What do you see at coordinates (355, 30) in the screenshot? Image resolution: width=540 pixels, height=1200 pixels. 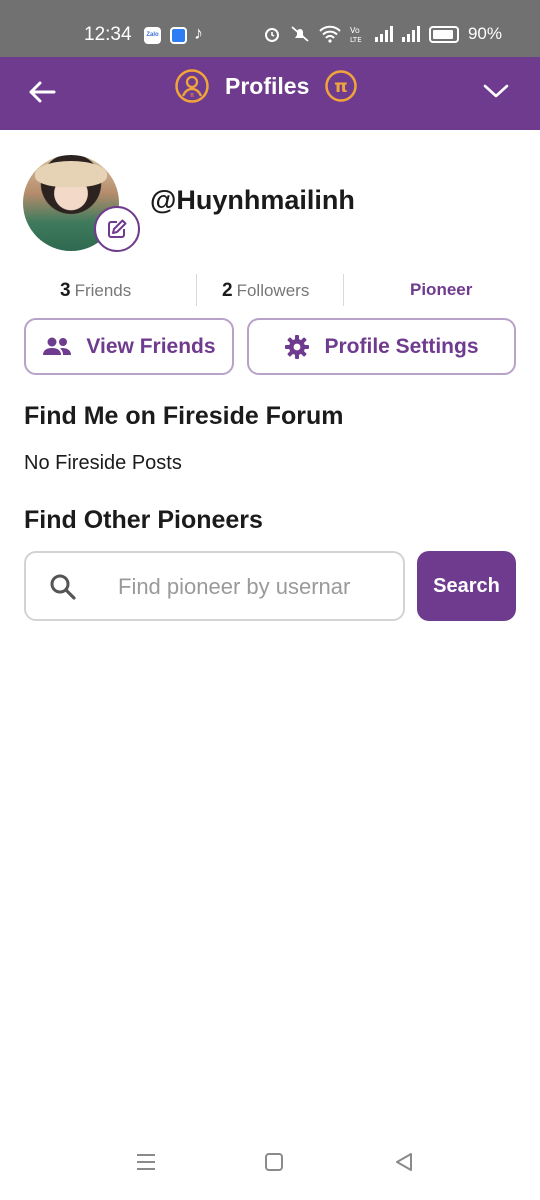 I see `svg-text: Vo` at bounding box center [355, 30].